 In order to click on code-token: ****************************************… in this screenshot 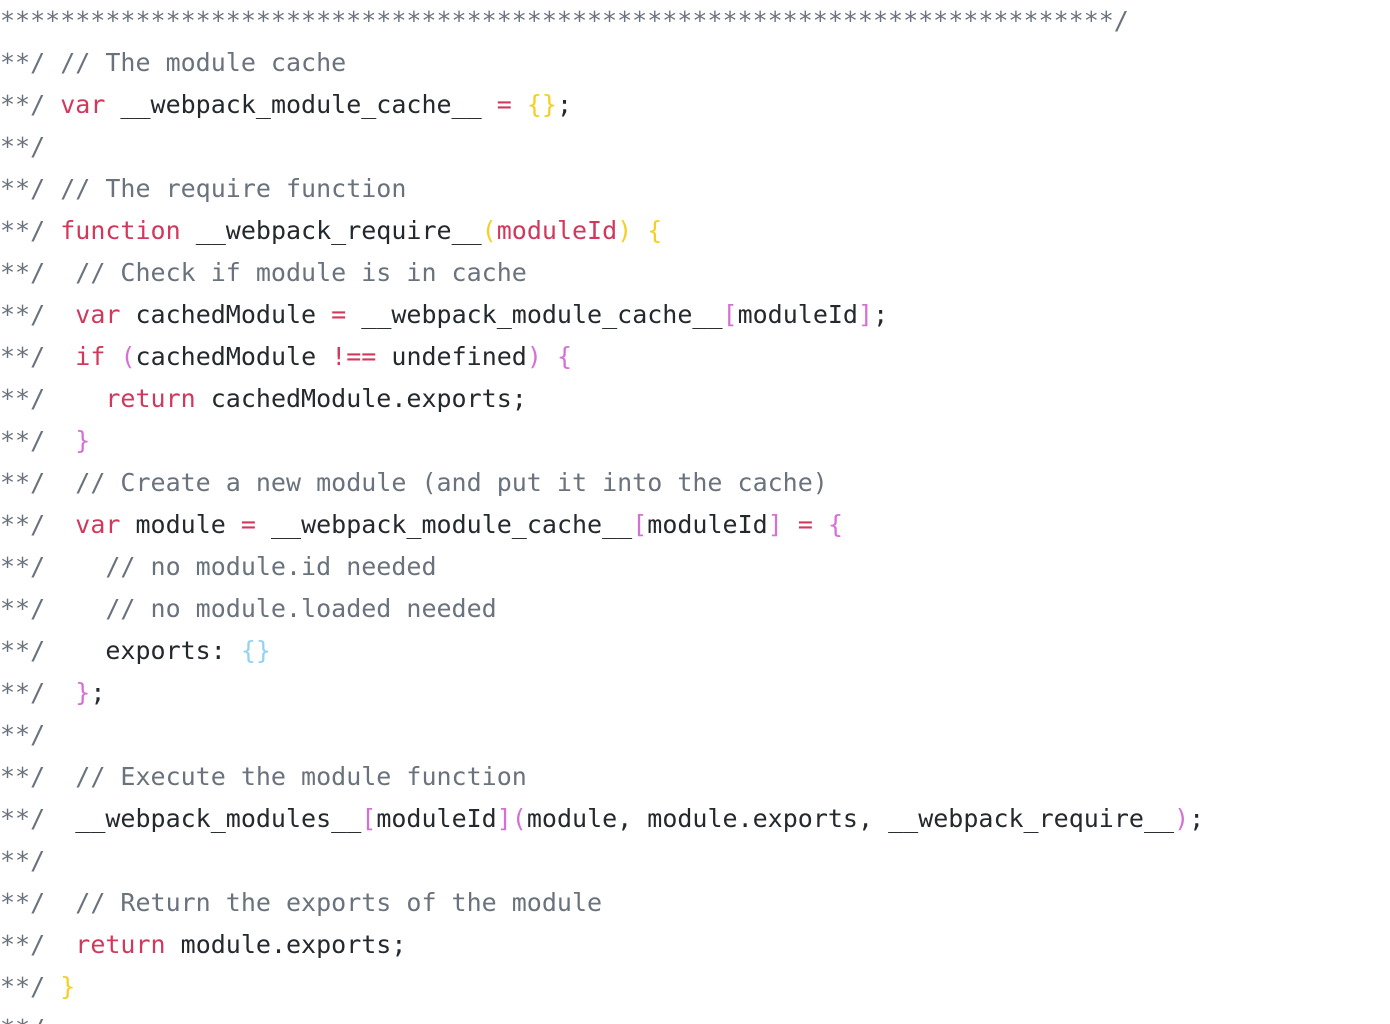, I will do `click(557, 20)`.